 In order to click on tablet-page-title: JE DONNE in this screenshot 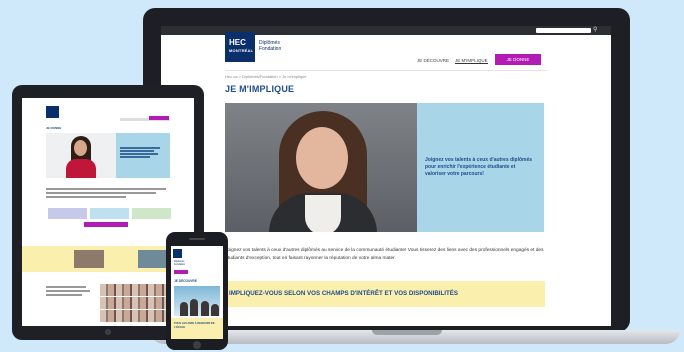, I will do `click(54, 128)`.